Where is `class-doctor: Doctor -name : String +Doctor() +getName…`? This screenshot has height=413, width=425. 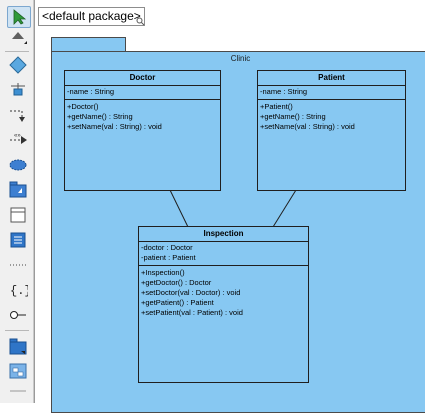
class-doctor: Doctor -name : String +Doctor() +getName… is located at coordinates (142, 130).